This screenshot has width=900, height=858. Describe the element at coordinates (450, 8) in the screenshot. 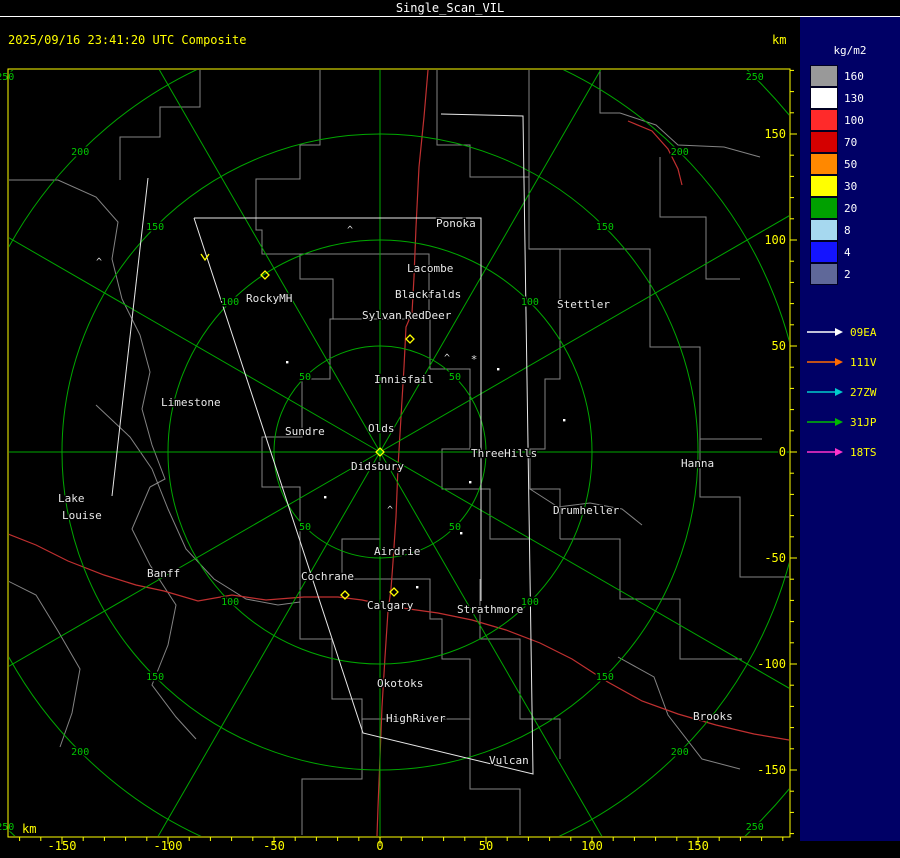

I see `window-title: Single_Scan_VIL` at that location.